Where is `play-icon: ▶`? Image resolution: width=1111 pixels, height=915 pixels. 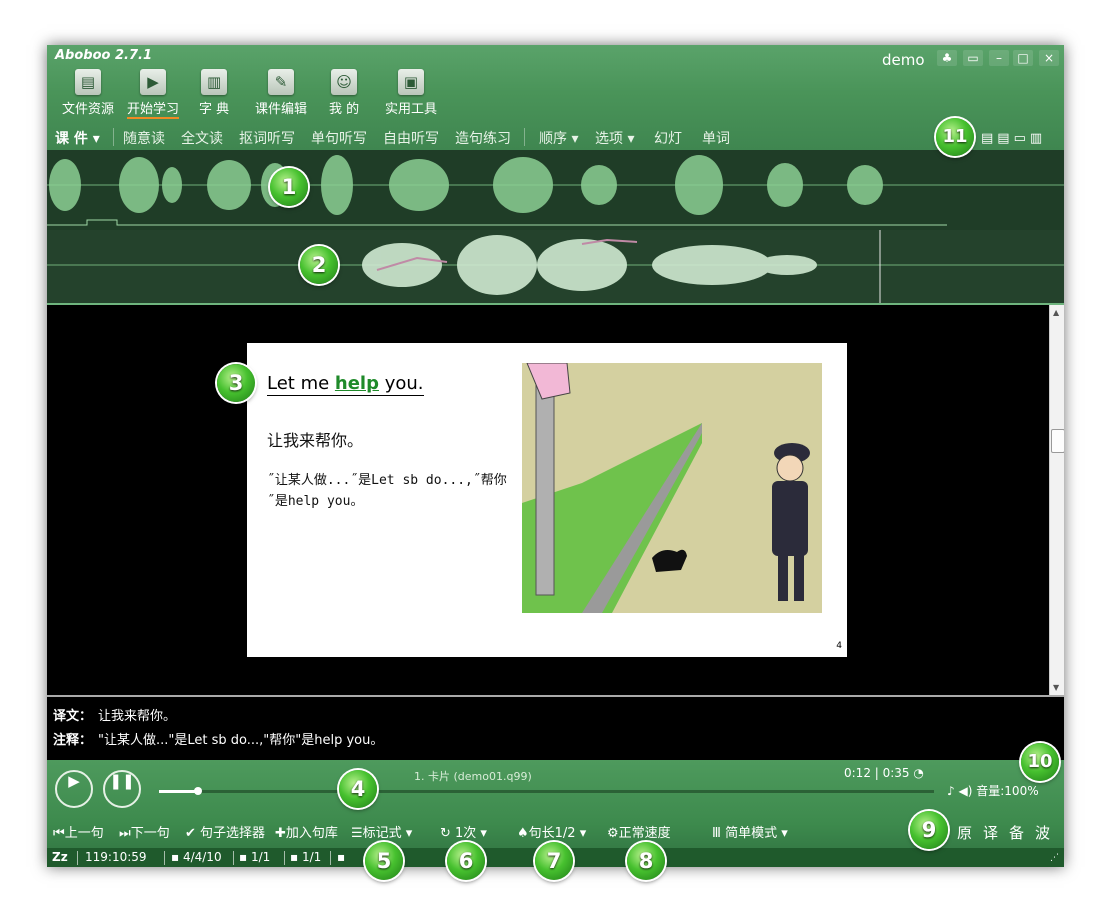 play-icon: ▶ is located at coordinates (153, 82).